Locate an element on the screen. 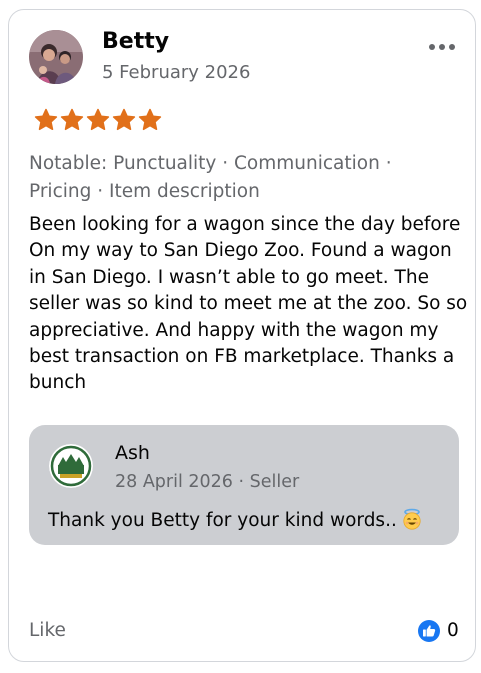 The height and width of the screenshot is (673, 481). halo-smile-emoji-icon is located at coordinates (412, 522).